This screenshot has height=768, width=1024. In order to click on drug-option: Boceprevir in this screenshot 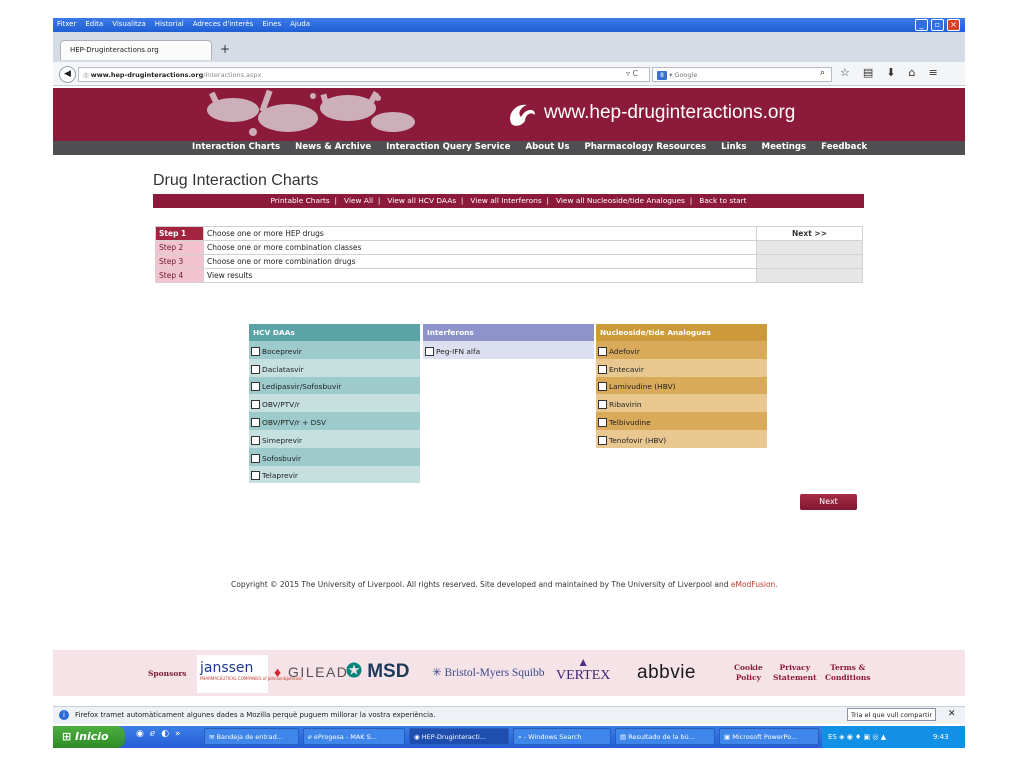, I will do `click(334, 350)`.